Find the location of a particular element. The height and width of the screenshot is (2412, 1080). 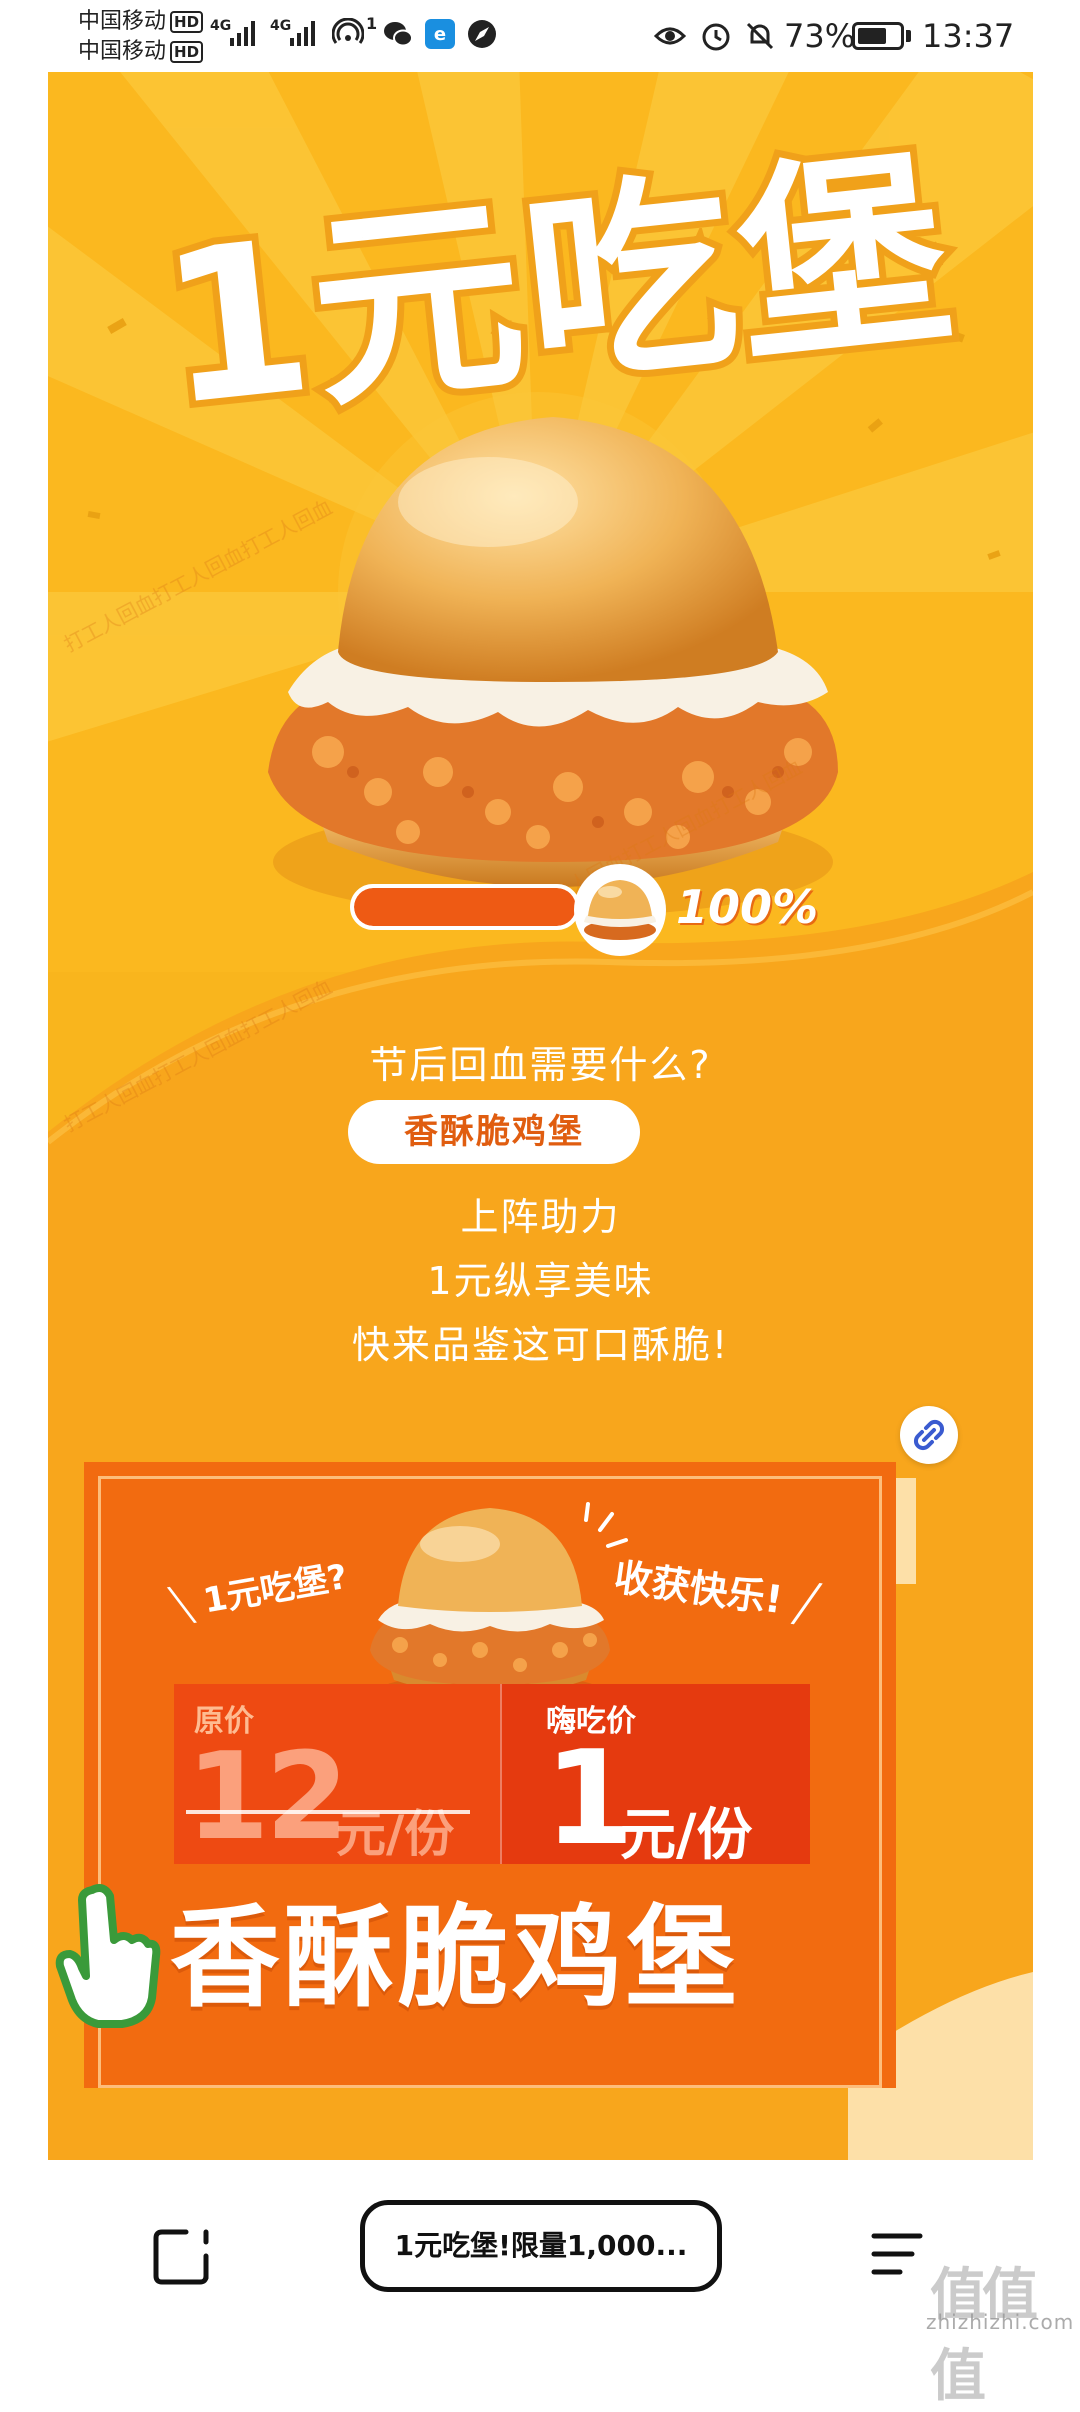

status-bar: 中国移动 HD 中国移动 HD 4G 4G 1 e 73% 13:37 is located at coordinates (540, 36).